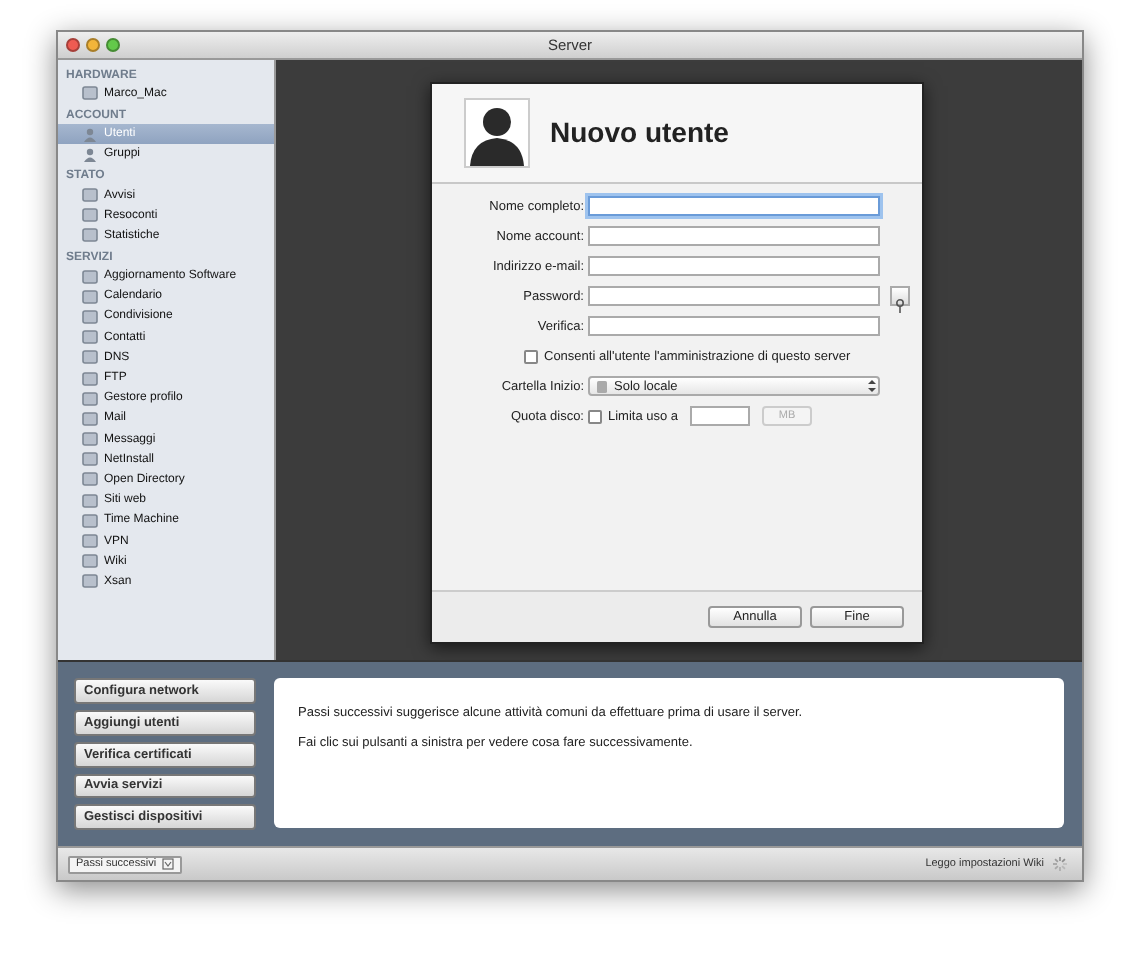 This screenshot has width=1140, height=962. I want to click on zoom-button, so click(113, 44).